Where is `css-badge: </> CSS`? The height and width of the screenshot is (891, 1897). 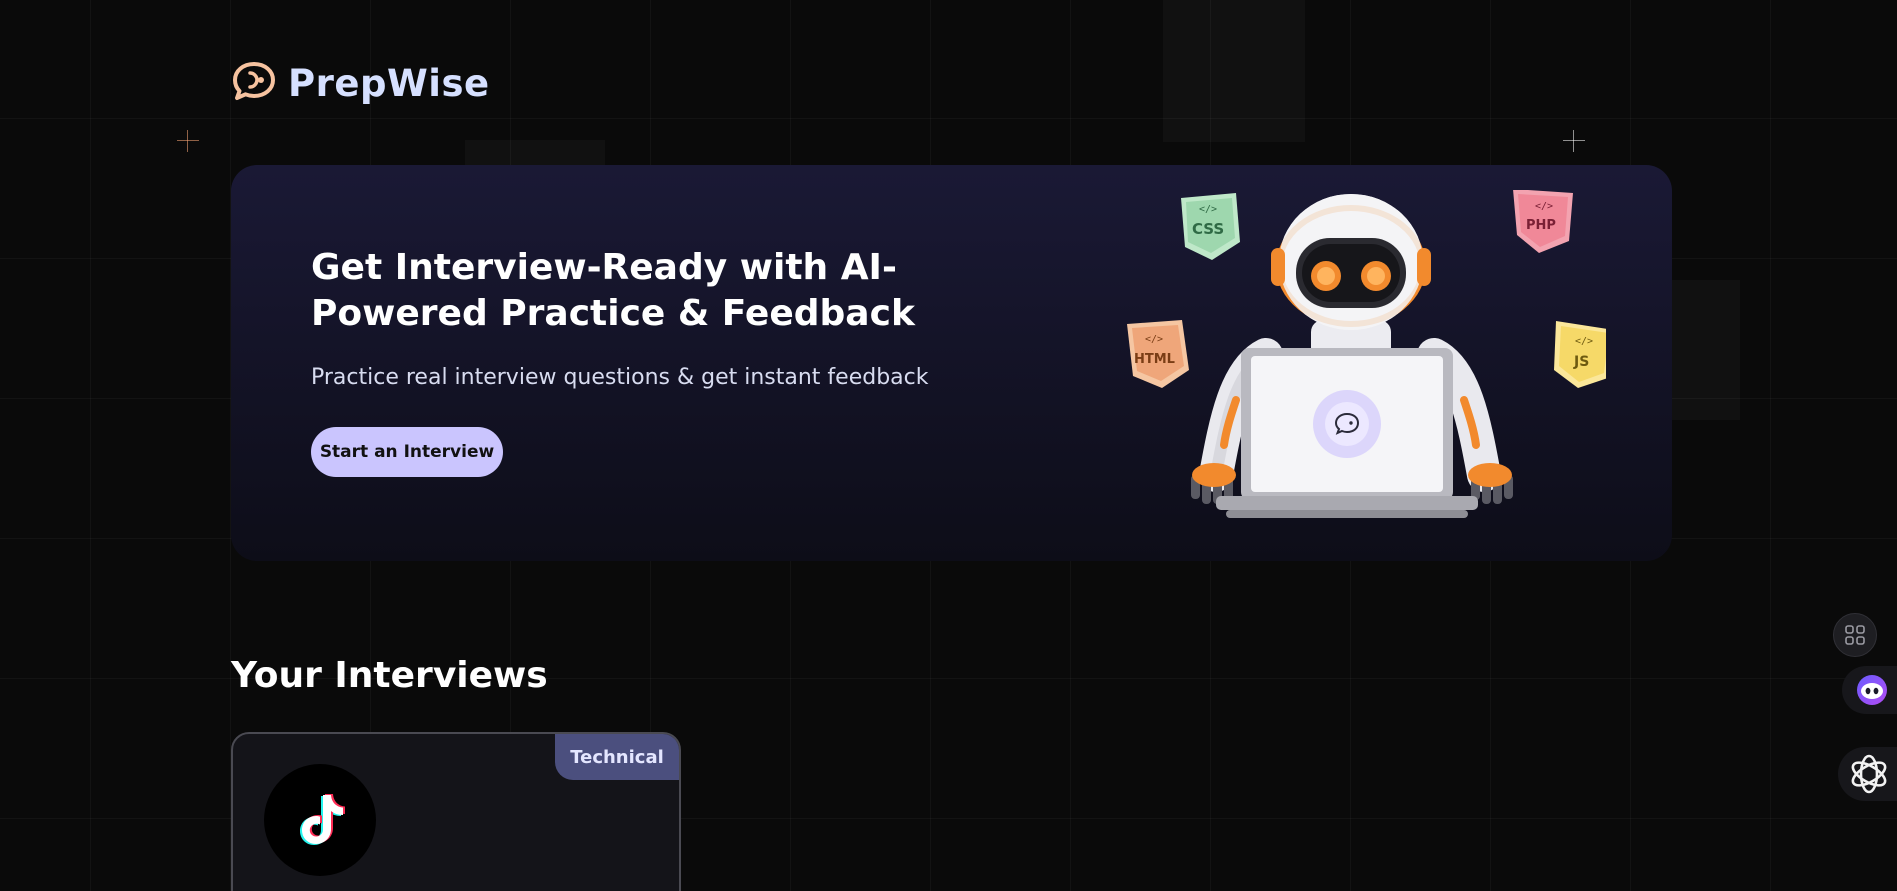
css-badge: </> CSS is located at coordinates (1210, 226).